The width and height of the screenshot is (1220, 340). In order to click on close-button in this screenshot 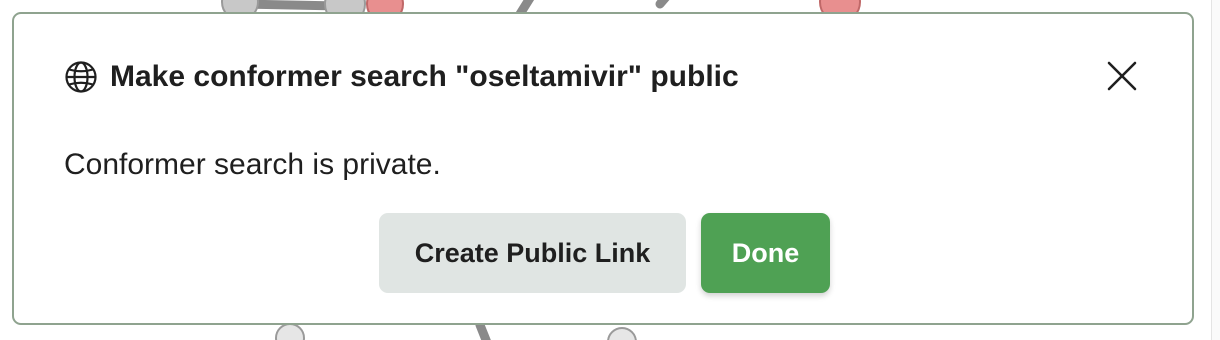, I will do `click(1122, 78)`.